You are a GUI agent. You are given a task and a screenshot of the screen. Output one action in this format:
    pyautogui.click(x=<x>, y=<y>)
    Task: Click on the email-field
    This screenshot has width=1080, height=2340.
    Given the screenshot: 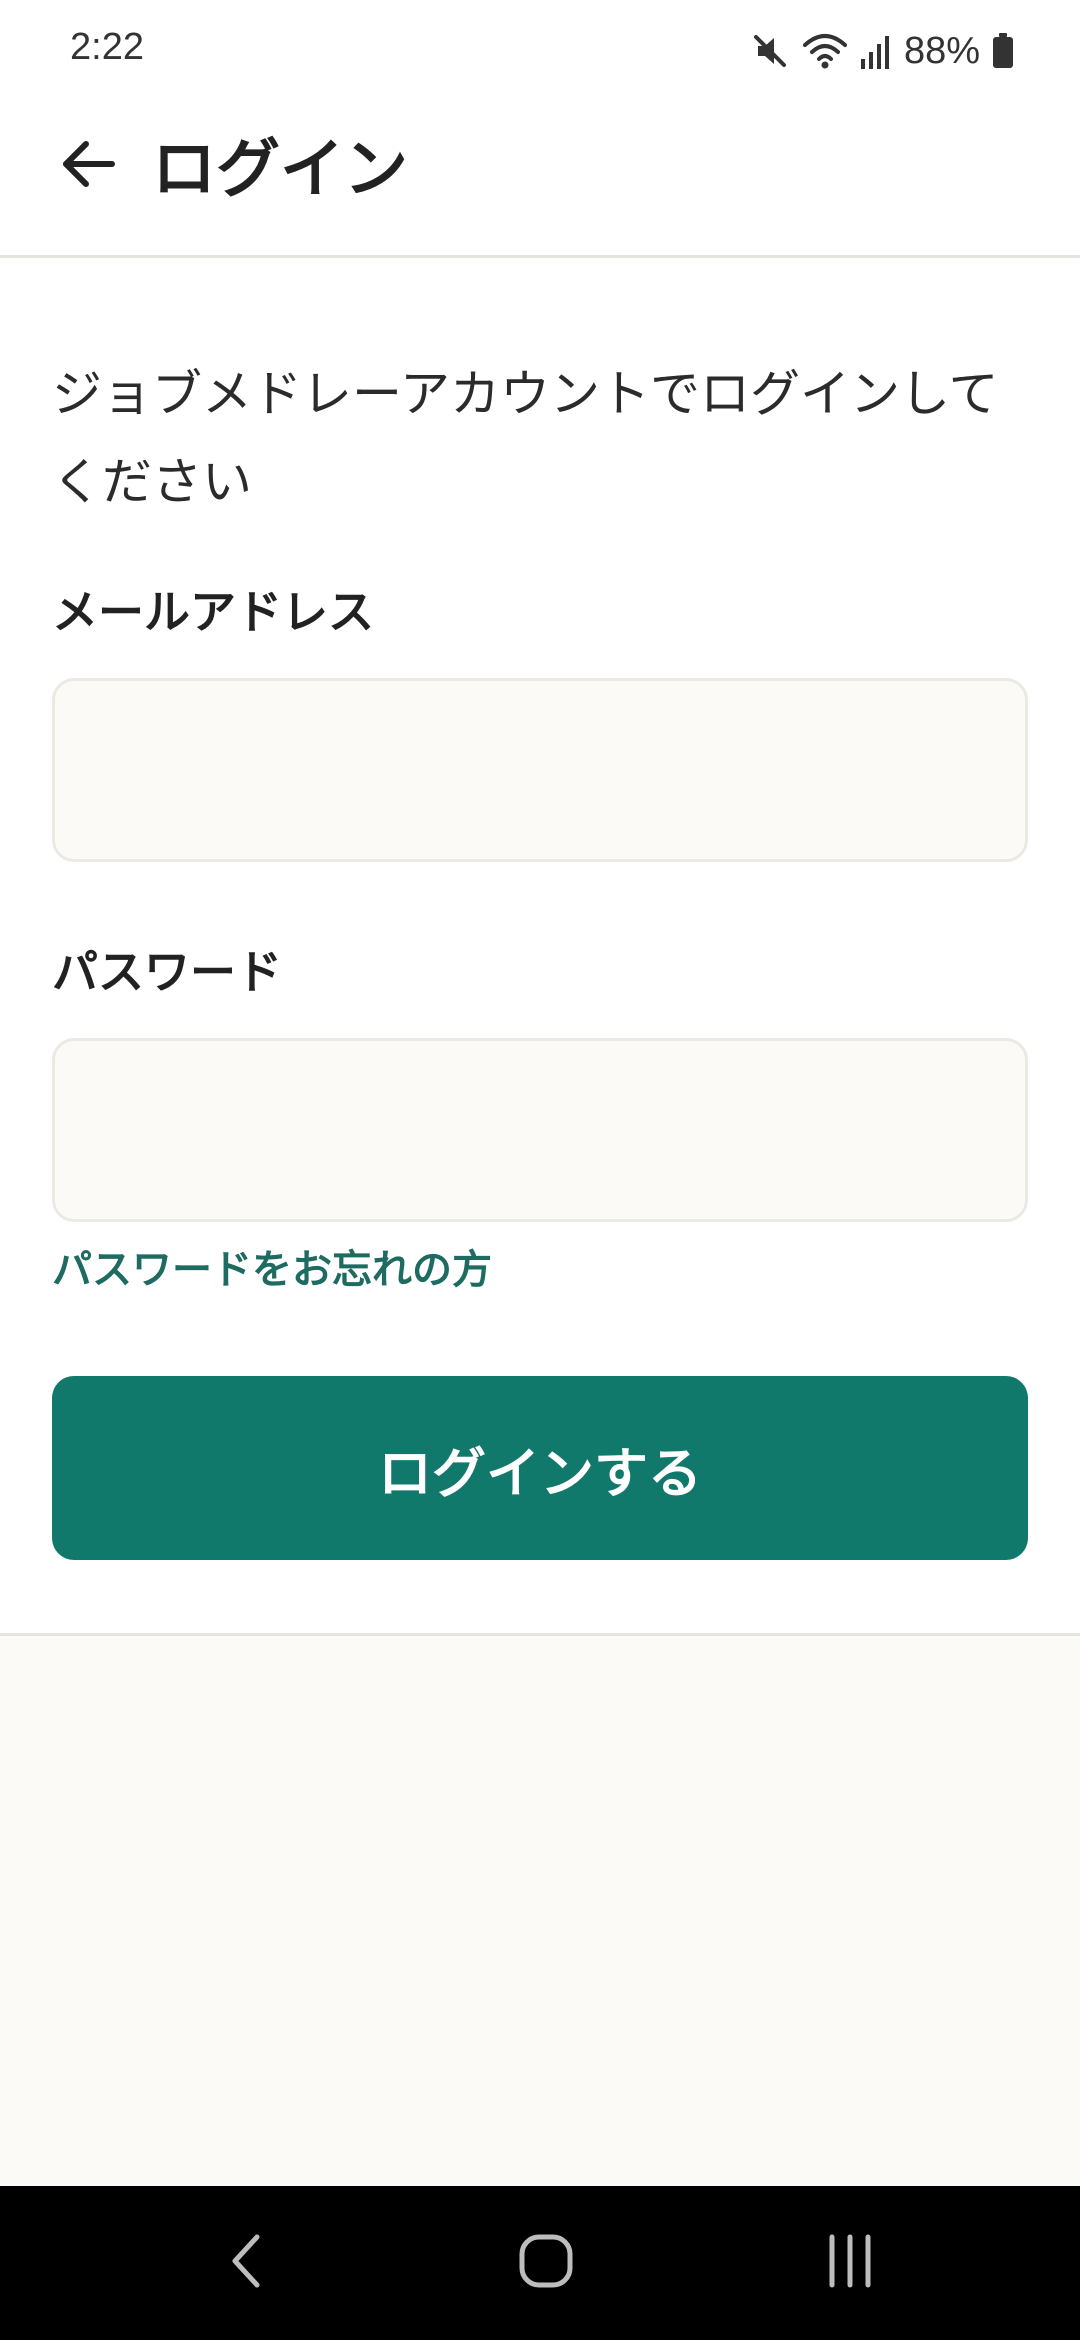 What is the action you would take?
    pyautogui.click(x=540, y=770)
    